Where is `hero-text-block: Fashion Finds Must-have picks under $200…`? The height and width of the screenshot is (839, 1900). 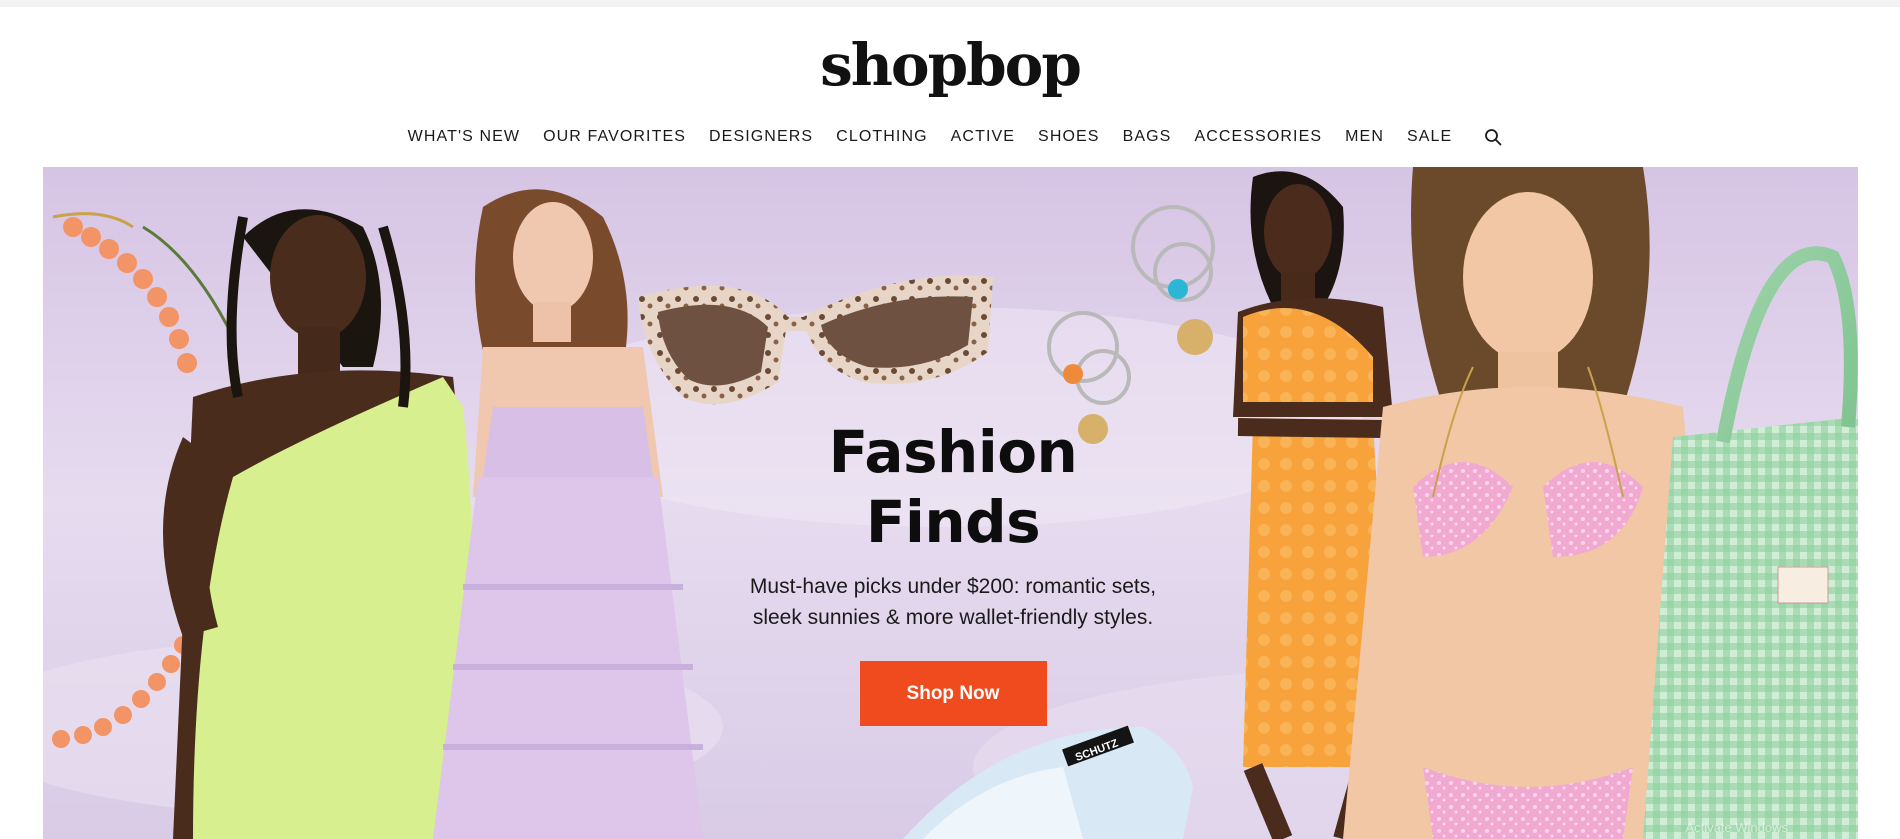 hero-text-block: Fashion Finds Must-have picks under $200… is located at coordinates (953, 571).